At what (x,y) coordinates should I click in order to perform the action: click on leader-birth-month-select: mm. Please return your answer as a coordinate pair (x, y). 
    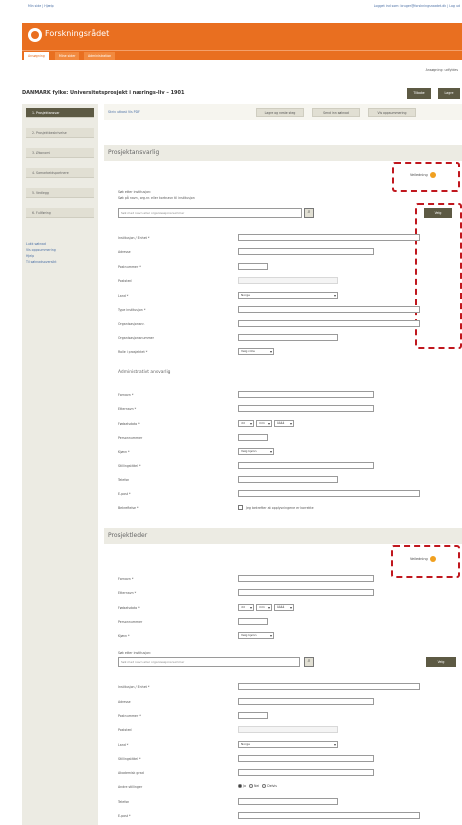
    Looking at the image, I should click on (264, 607).